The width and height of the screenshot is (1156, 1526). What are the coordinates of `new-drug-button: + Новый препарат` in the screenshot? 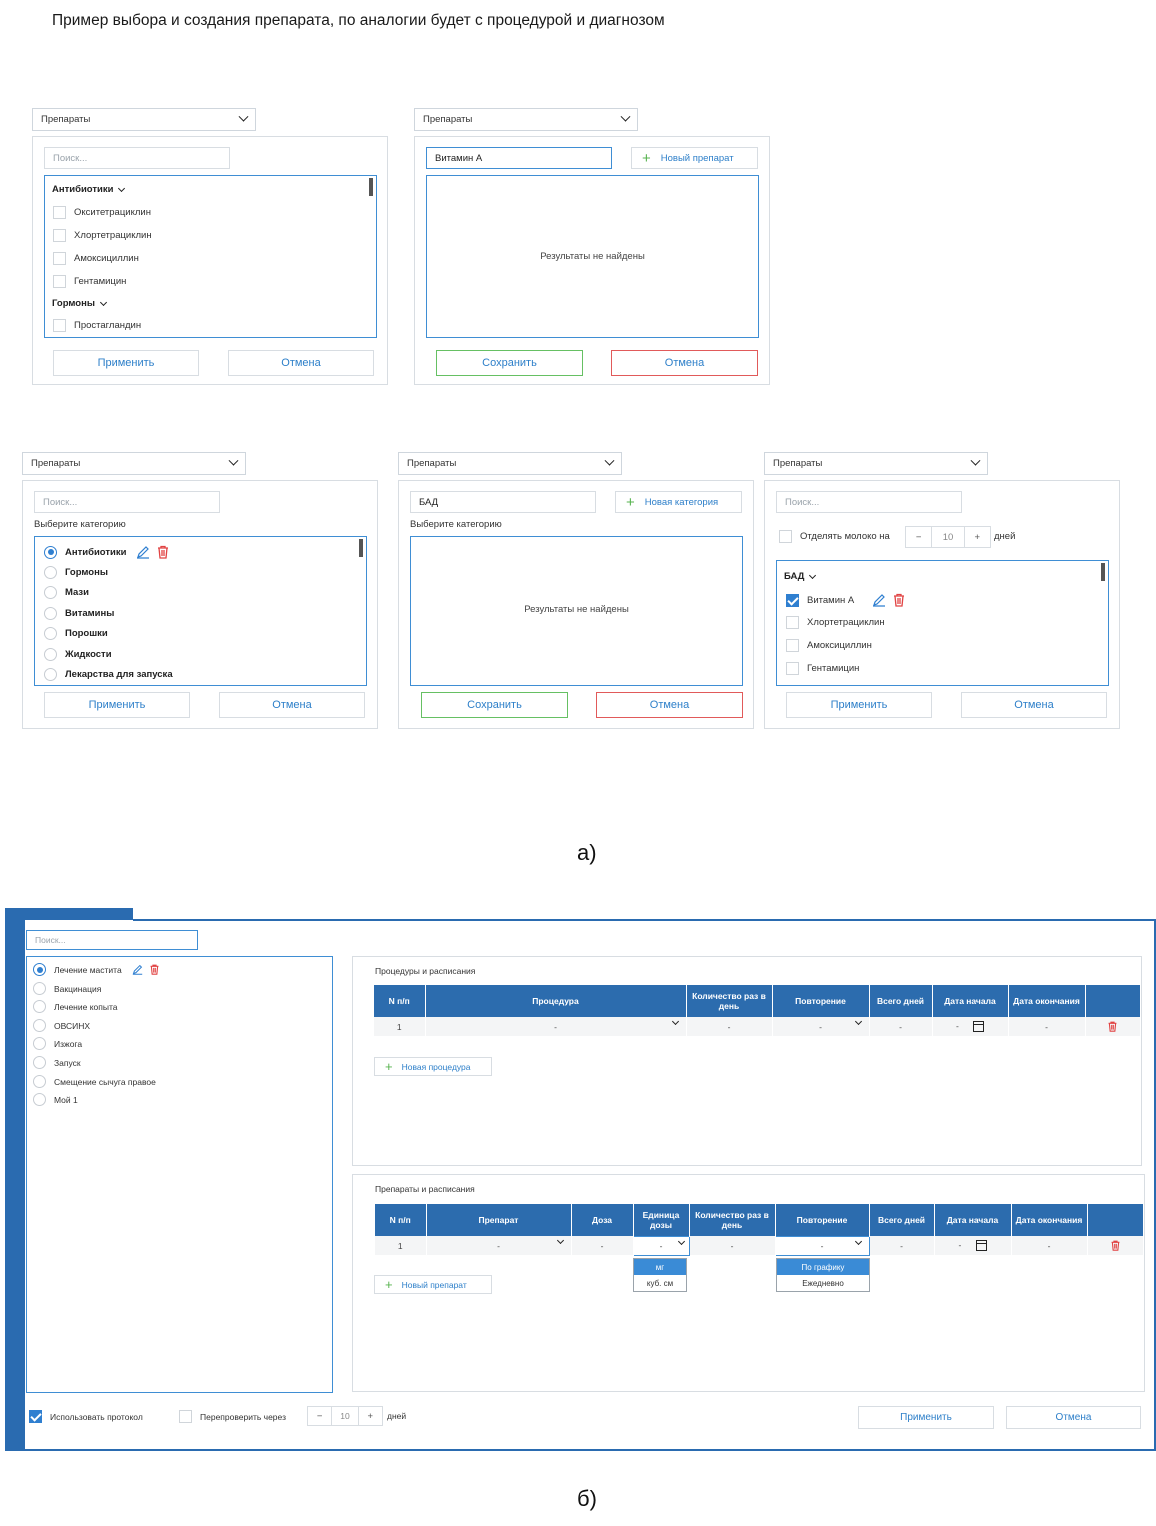 It's located at (694, 158).